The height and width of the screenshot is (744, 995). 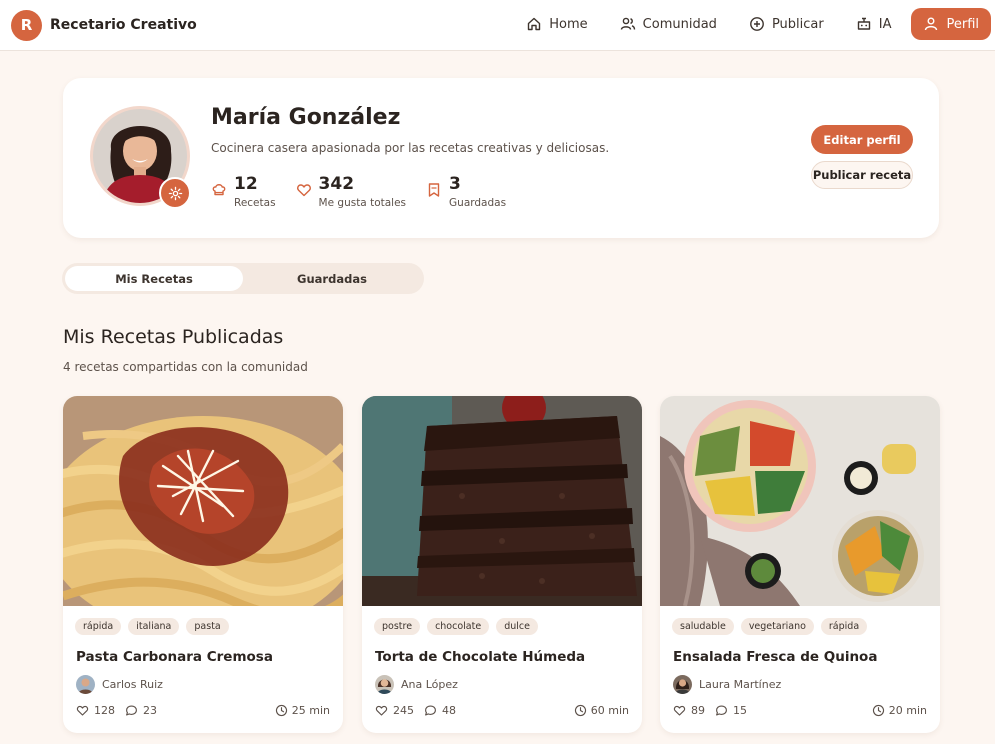 I want to click on recipe-meta: 245 48 60 min, so click(x=502, y=710).